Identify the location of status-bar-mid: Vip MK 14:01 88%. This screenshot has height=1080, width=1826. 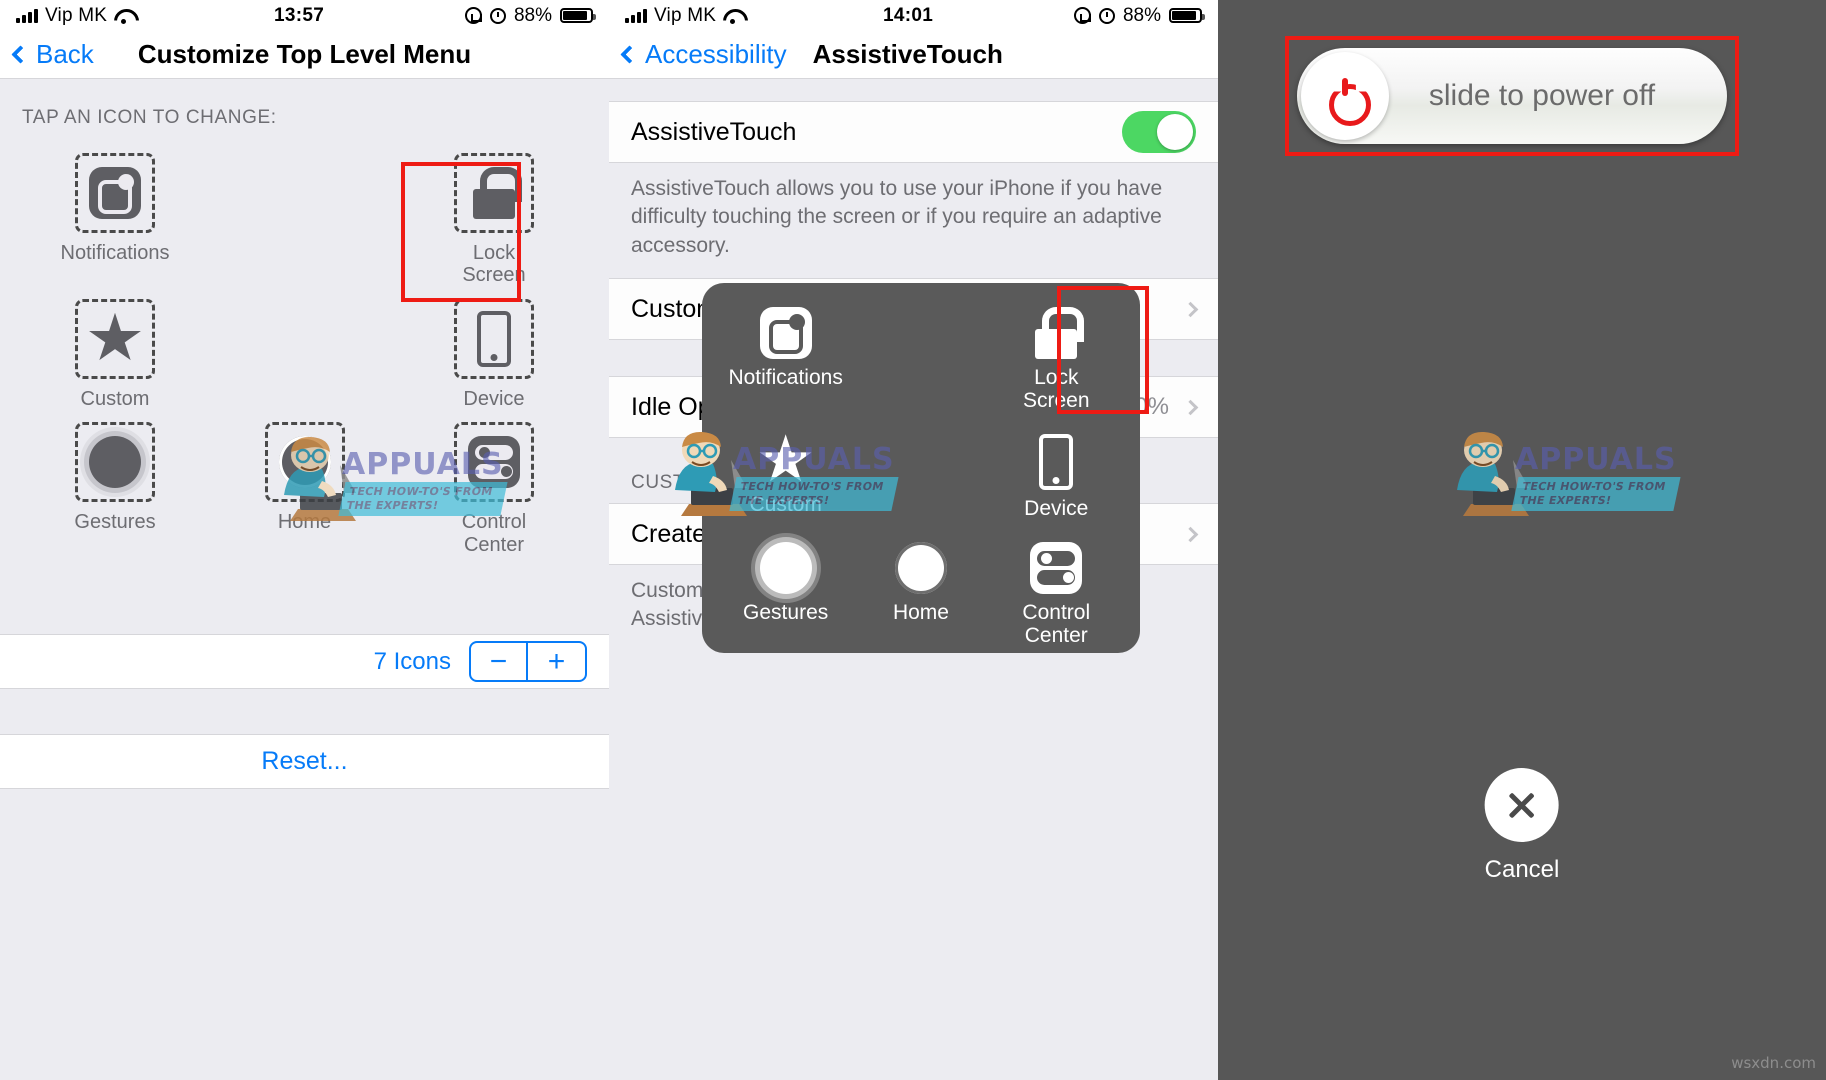
(913, 15).